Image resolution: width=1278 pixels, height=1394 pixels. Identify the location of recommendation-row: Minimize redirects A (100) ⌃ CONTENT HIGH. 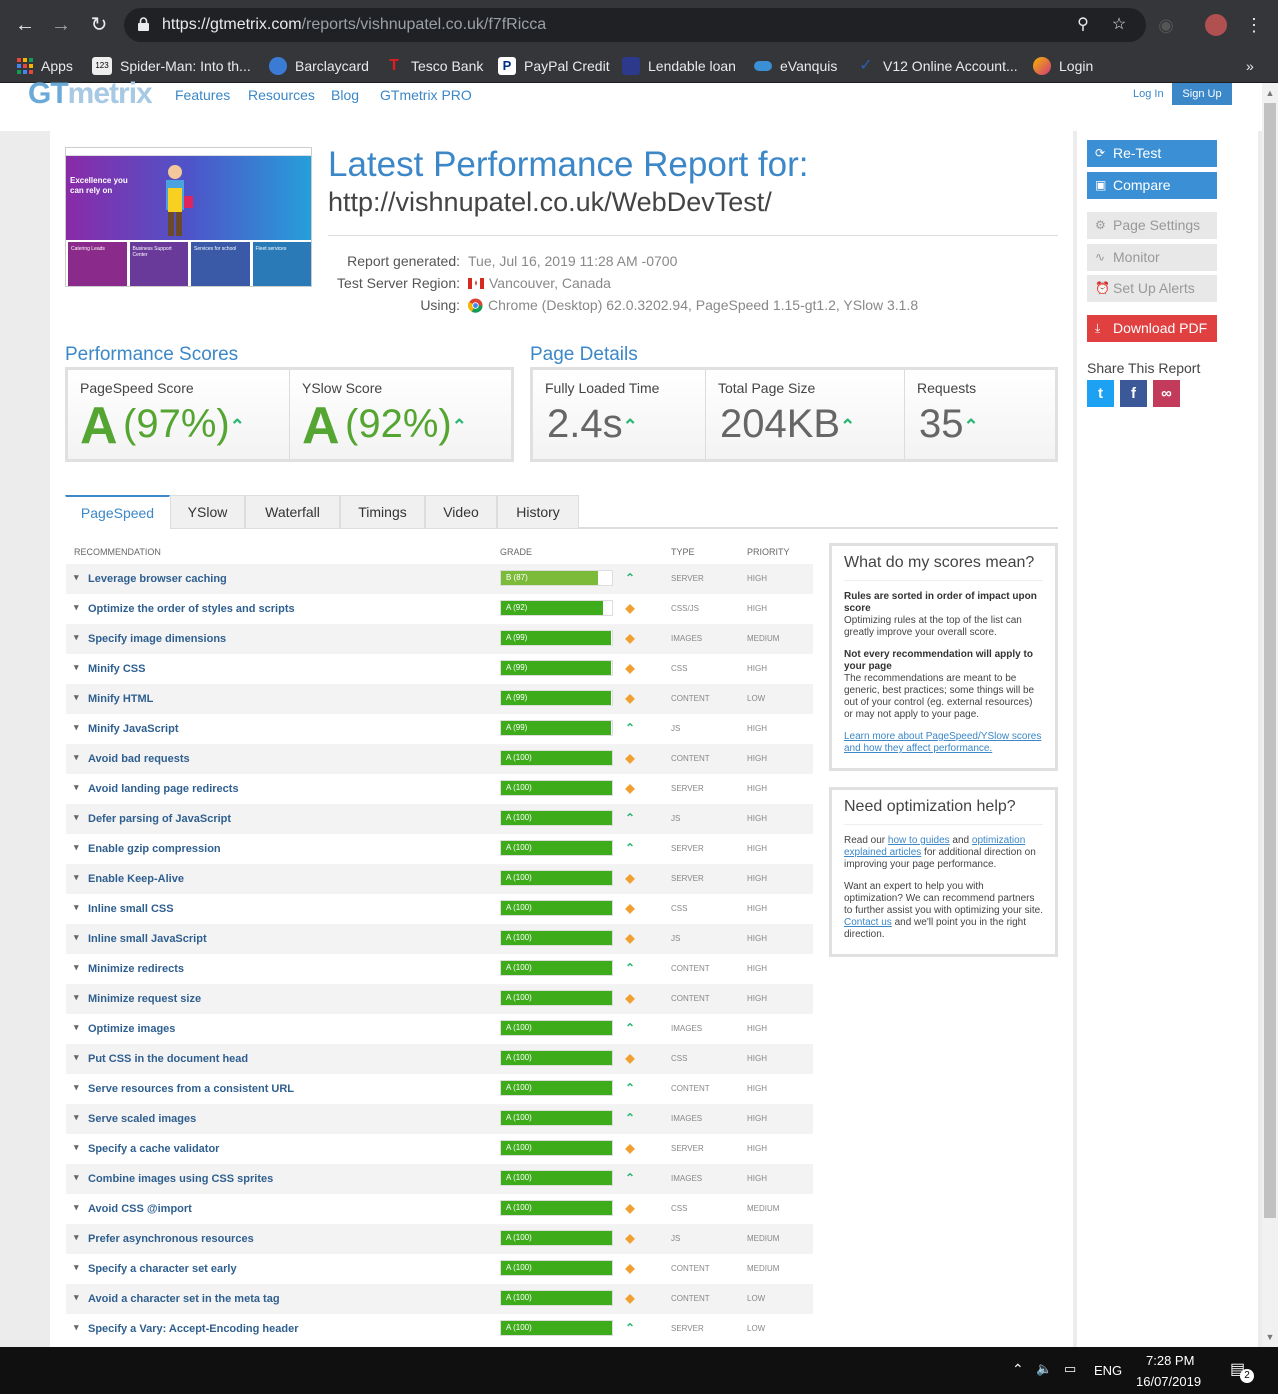
(439, 969).